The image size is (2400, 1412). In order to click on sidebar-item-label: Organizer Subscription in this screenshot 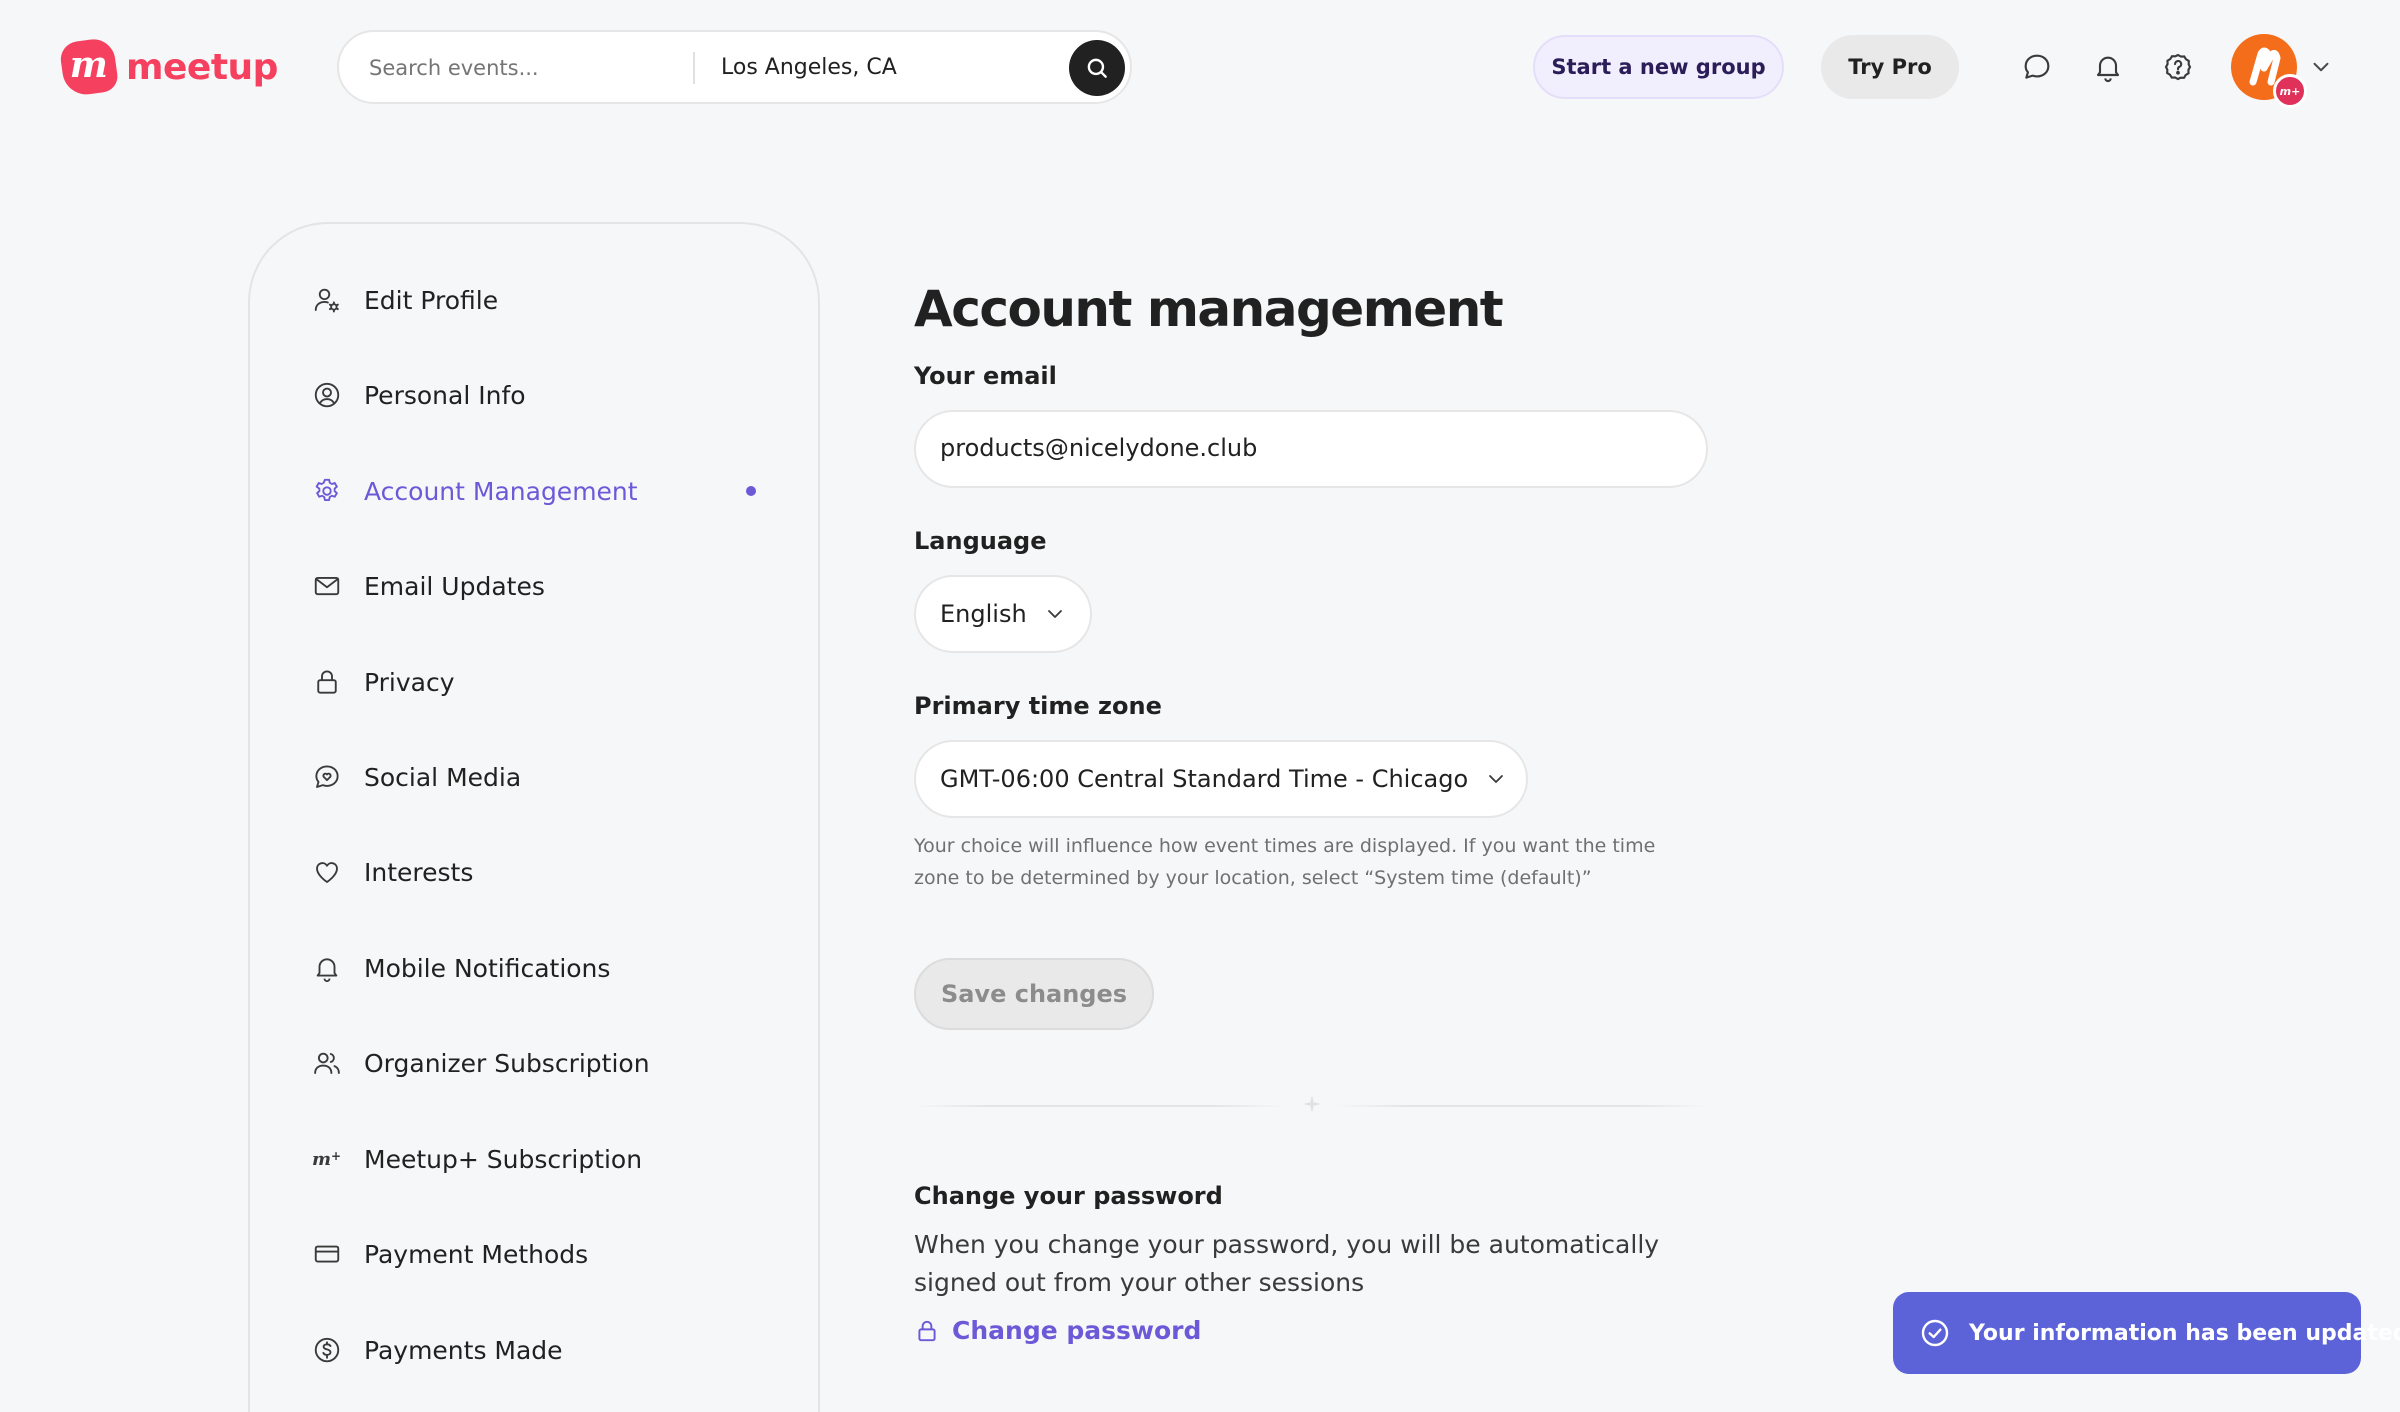, I will do `click(507, 1063)`.